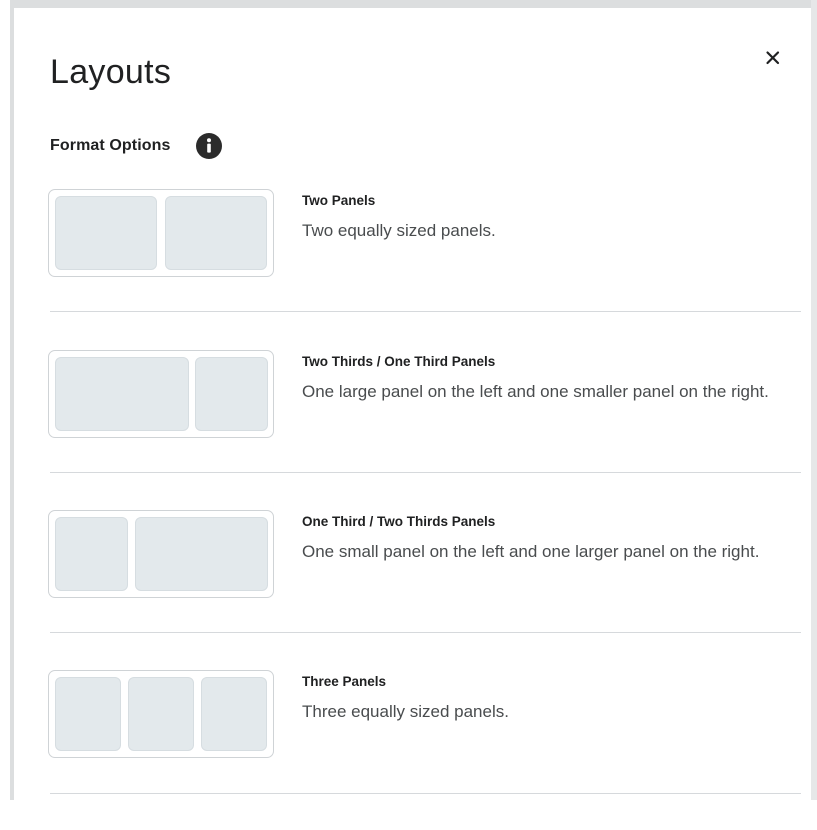  What do you see at coordinates (814, 400) in the screenshot?
I see `frame-right-border` at bounding box center [814, 400].